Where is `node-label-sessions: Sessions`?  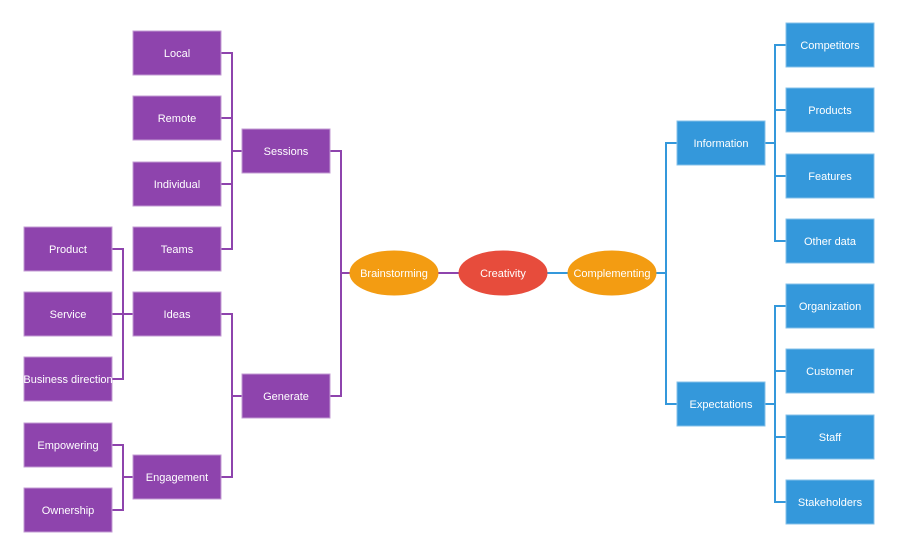
node-label-sessions: Sessions is located at coordinates (286, 152).